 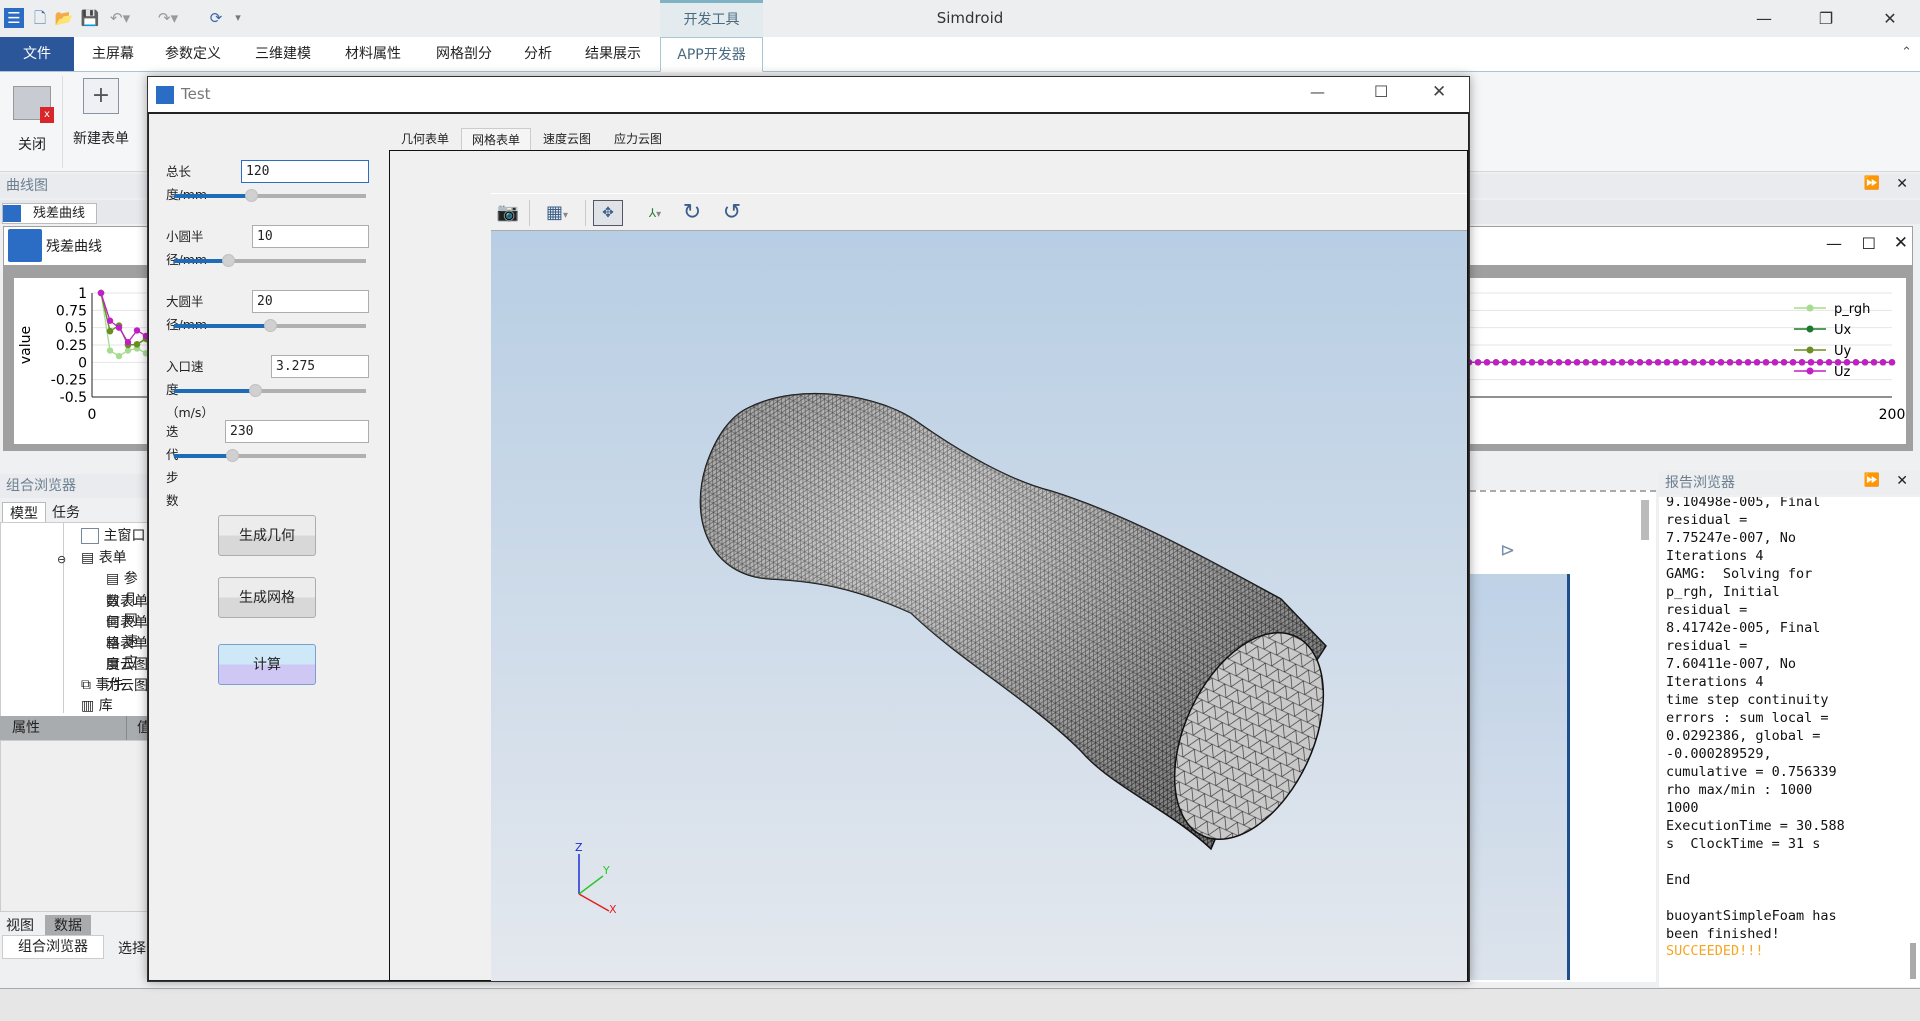 I want to click on close-button: x 关闭, so click(x=32, y=123).